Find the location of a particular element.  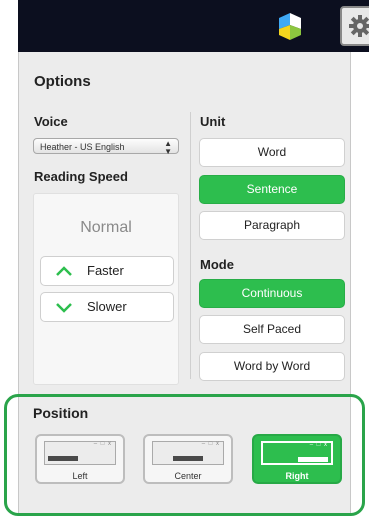

slower-button: Slower is located at coordinates (107, 307).